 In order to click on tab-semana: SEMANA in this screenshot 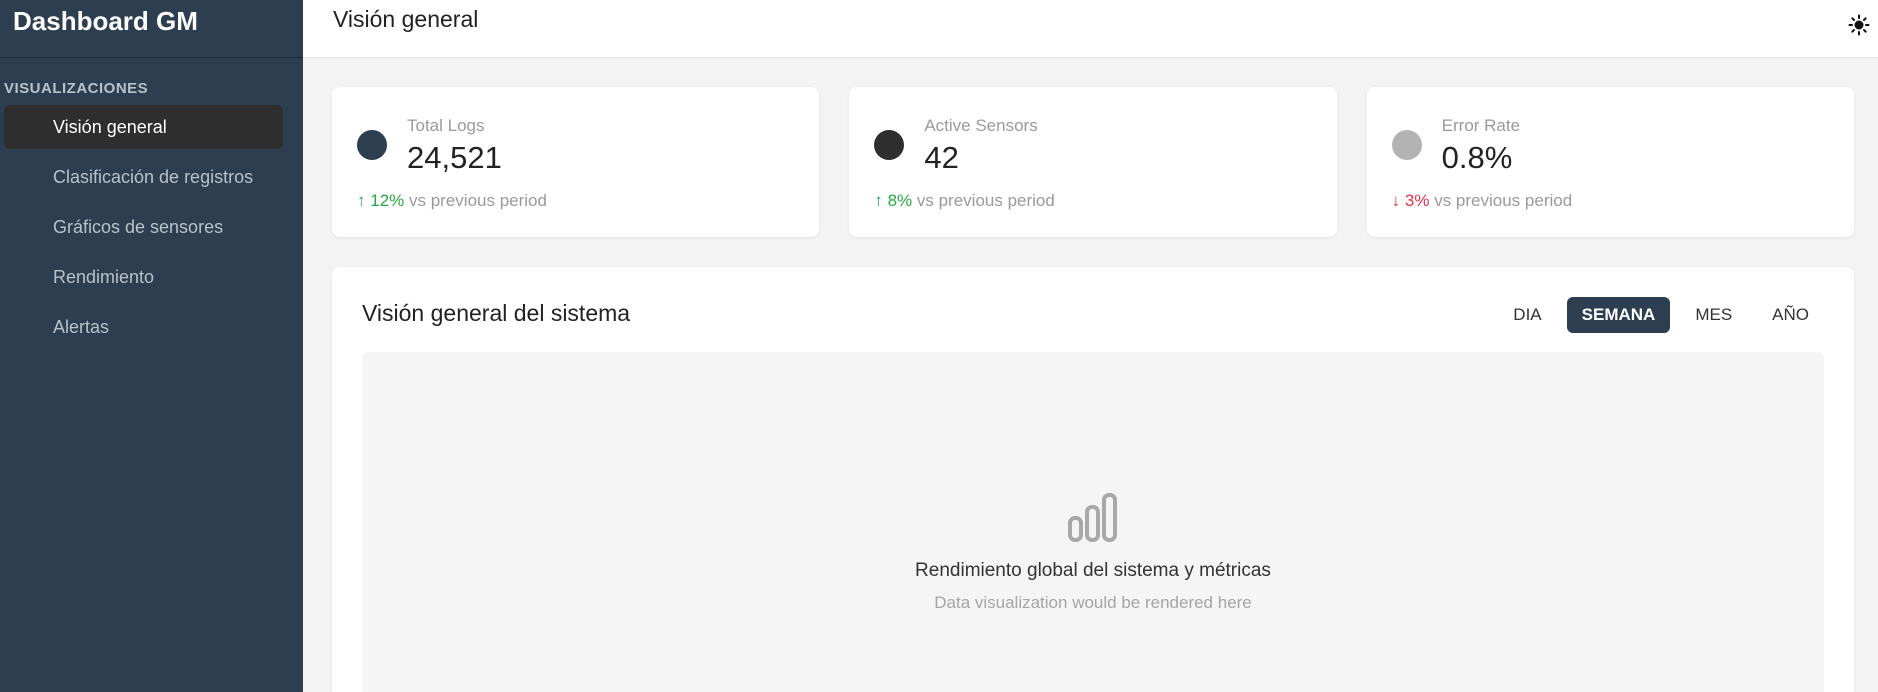, I will do `click(1618, 315)`.